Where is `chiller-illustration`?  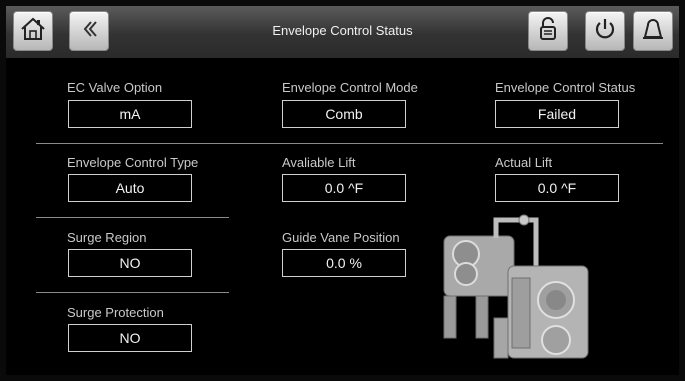
chiller-illustration is located at coordinates (516, 286).